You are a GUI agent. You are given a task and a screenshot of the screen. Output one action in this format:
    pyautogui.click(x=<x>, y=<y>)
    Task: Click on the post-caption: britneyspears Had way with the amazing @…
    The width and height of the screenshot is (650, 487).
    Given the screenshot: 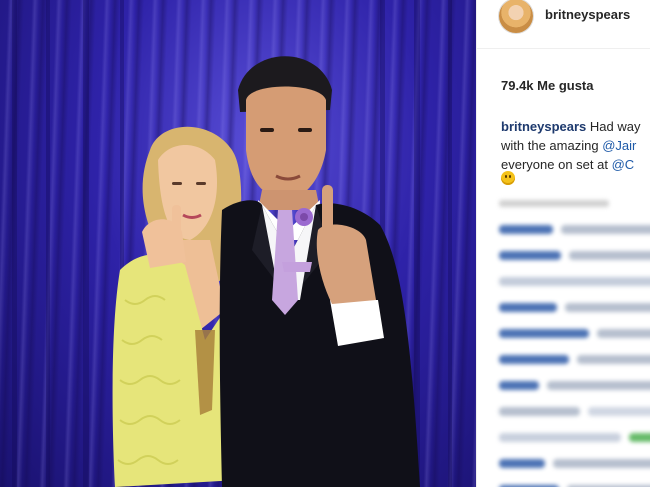 What is the action you would take?
    pyautogui.click(x=575, y=145)
    